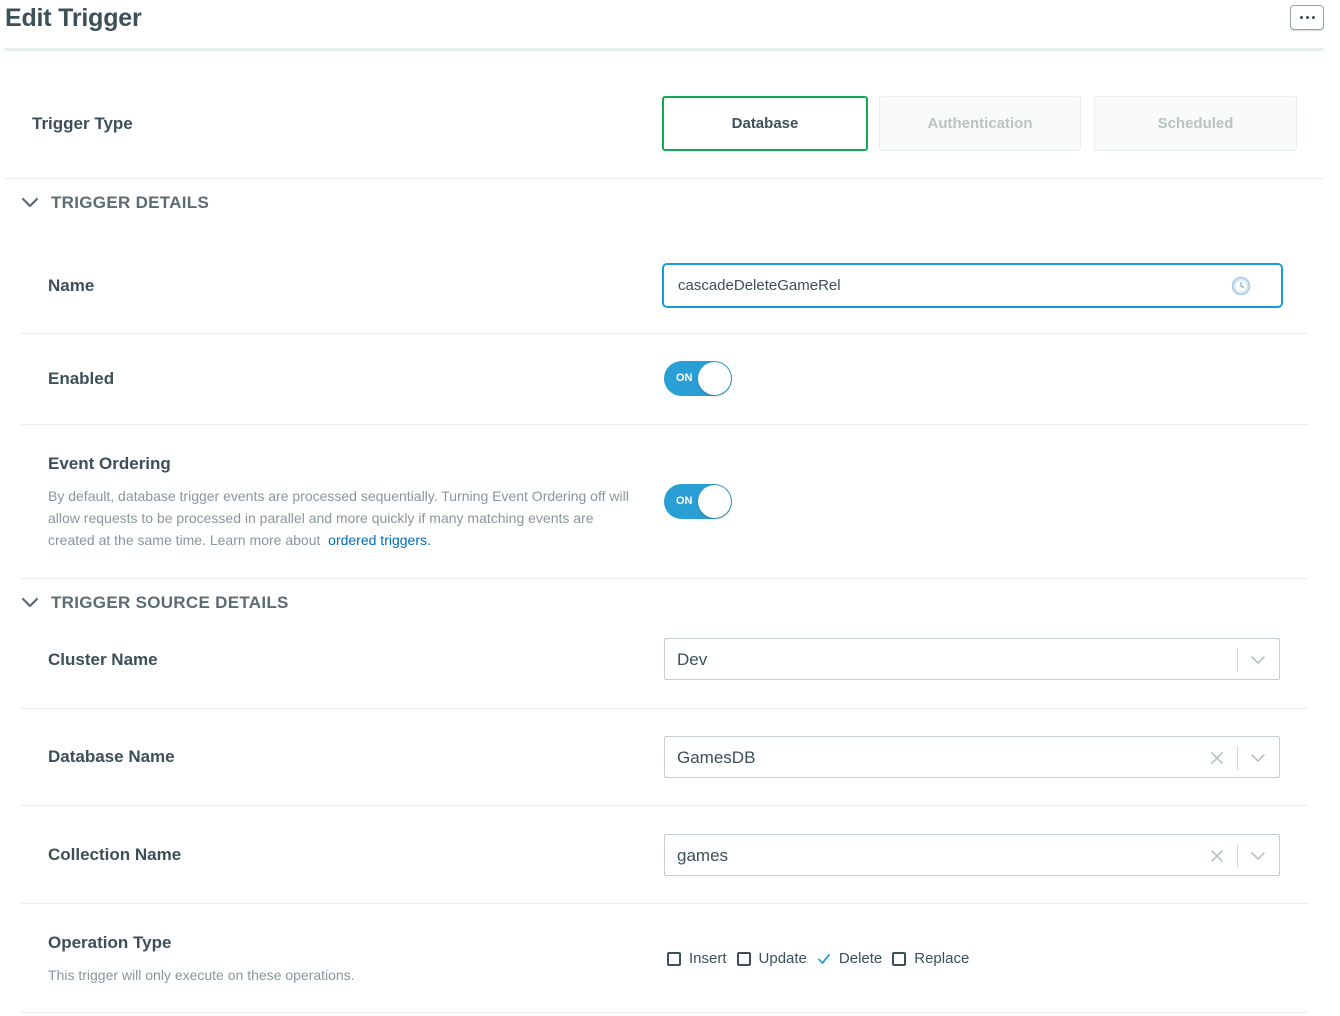 The height and width of the screenshot is (1016, 1340). What do you see at coordinates (899, 958) in the screenshot?
I see `replace-checkbox` at bounding box center [899, 958].